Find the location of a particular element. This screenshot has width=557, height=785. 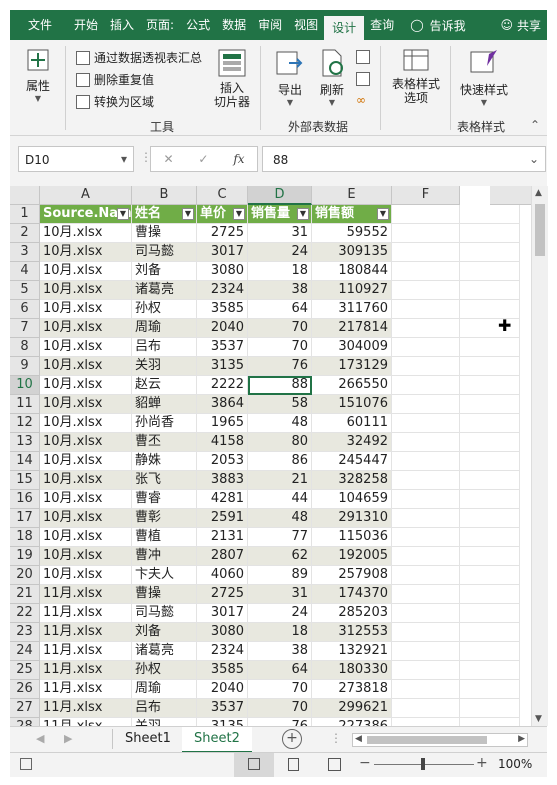

table-cell: 311760 is located at coordinates (352, 309).